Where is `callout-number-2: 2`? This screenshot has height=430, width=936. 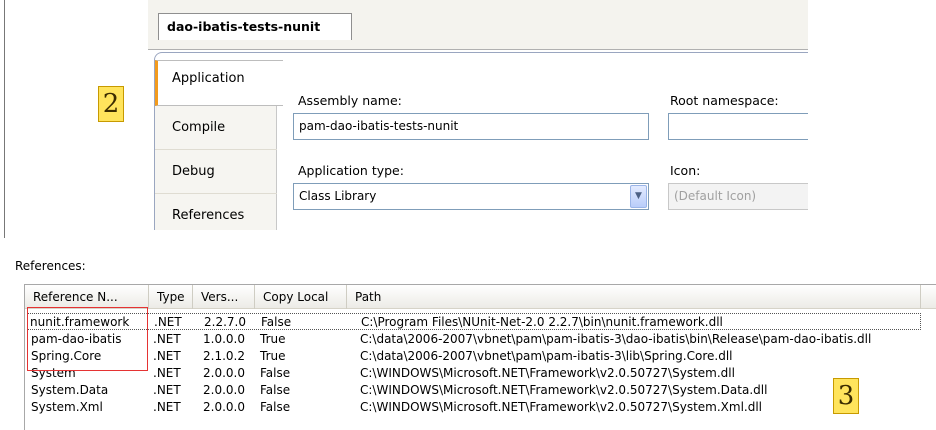 callout-number-2: 2 is located at coordinates (111, 104).